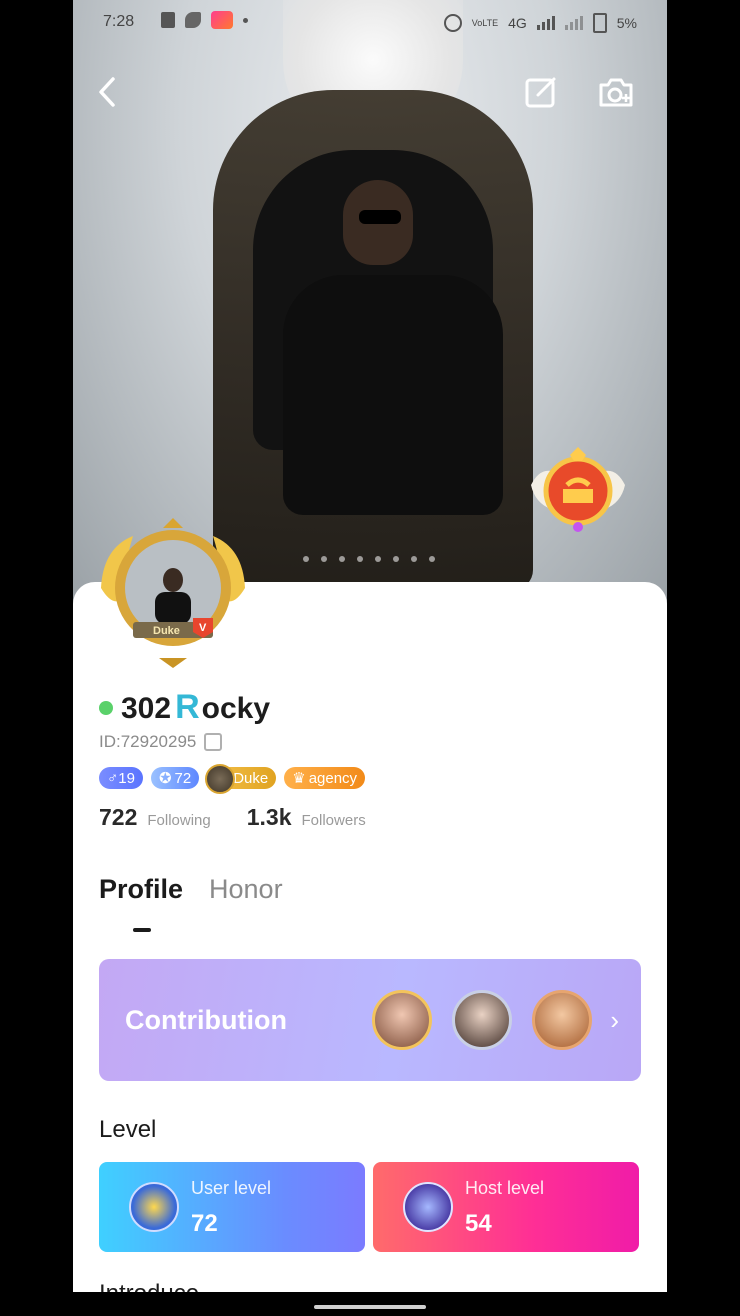 This screenshot has height=1316, width=740. Describe the element at coordinates (106, 707) in the screenshot. I see `online-status-dot` at that location.